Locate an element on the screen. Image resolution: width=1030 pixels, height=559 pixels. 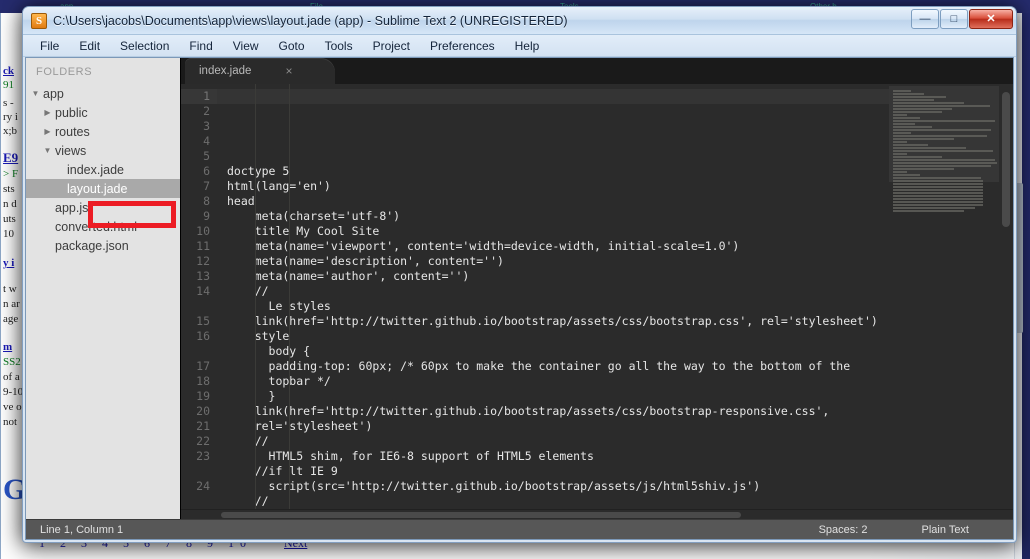
sidebar-item-converted-html: converted.html is located at coordinates (103, 226).